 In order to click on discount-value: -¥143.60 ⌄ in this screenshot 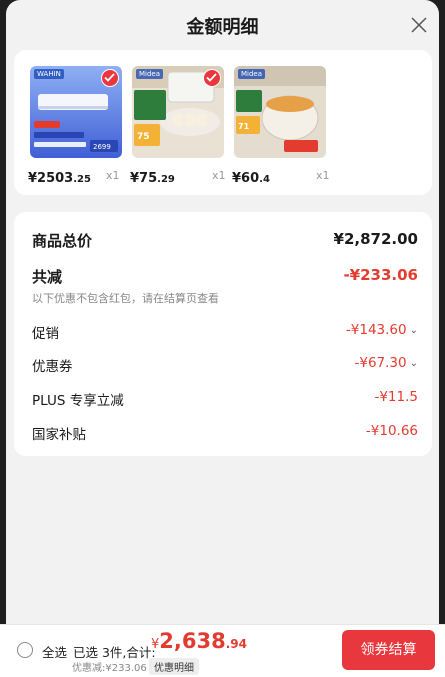, I will do `click(381, 330)`.